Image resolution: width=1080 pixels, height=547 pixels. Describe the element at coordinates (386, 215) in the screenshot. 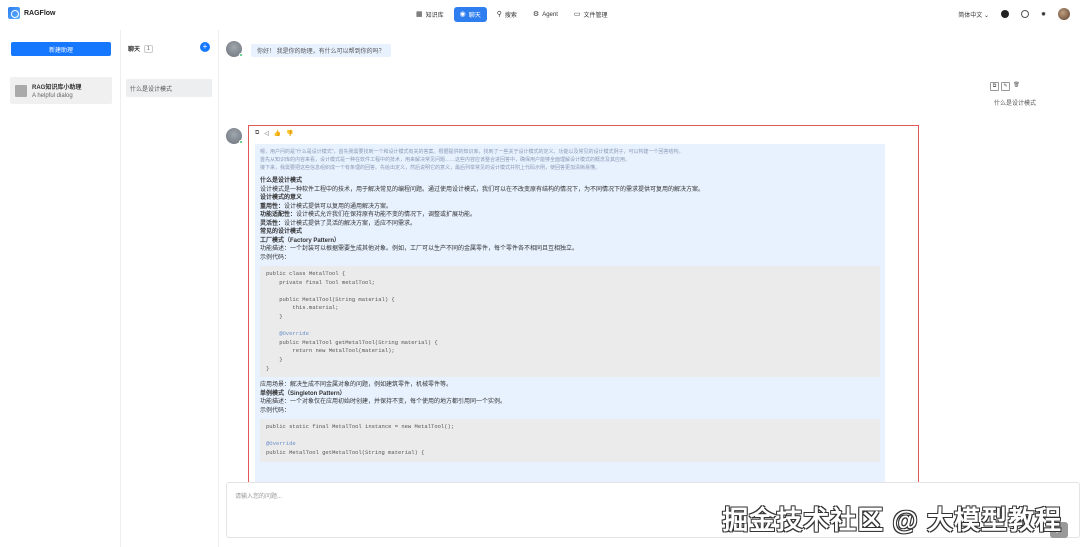

I see `bullet-text: 设计模式允许我们在保持原有功能不变的情况下，调整或扩展功能。` at that location.